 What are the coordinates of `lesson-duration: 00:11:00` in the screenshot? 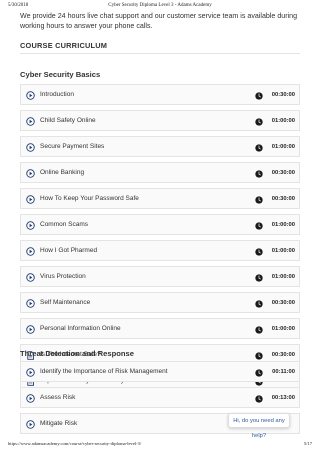 It's located at (283, 371).